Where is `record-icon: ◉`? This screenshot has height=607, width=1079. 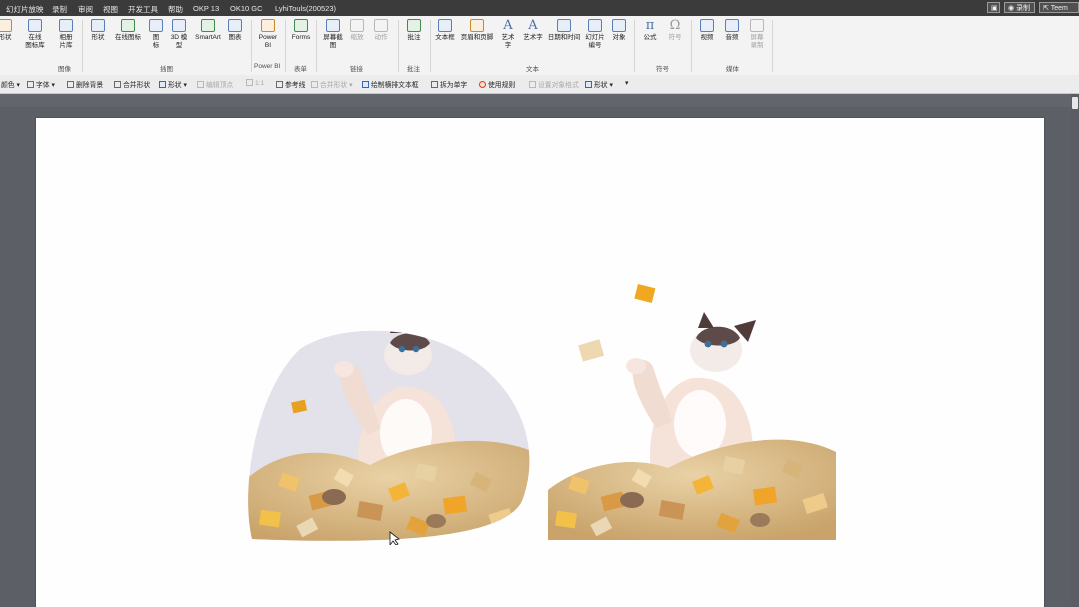 record-icon: ◉ is located at coordinates (1011, 8).